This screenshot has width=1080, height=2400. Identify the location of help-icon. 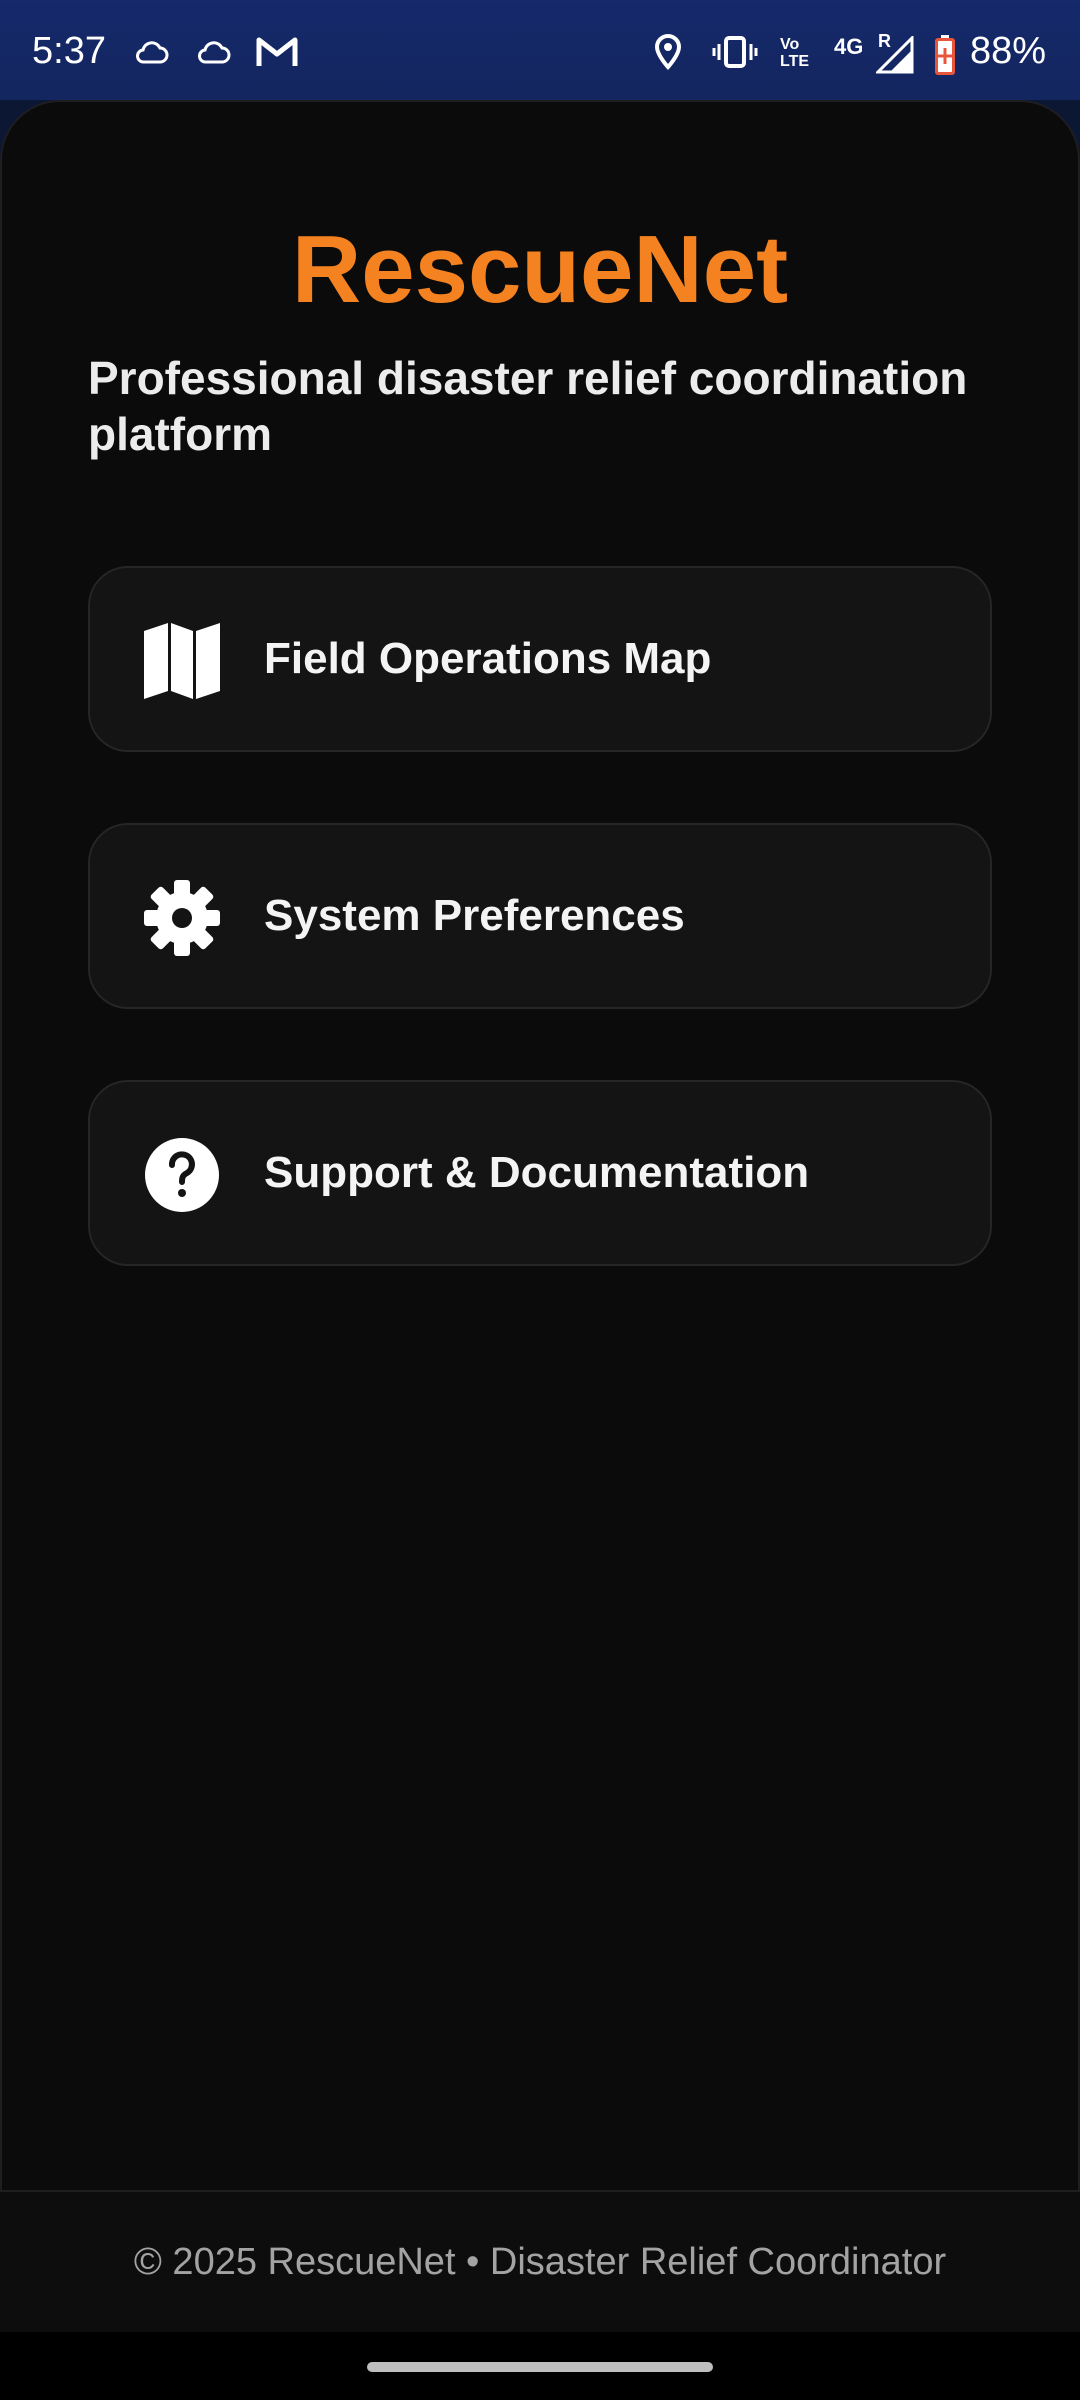
(182, 1175).